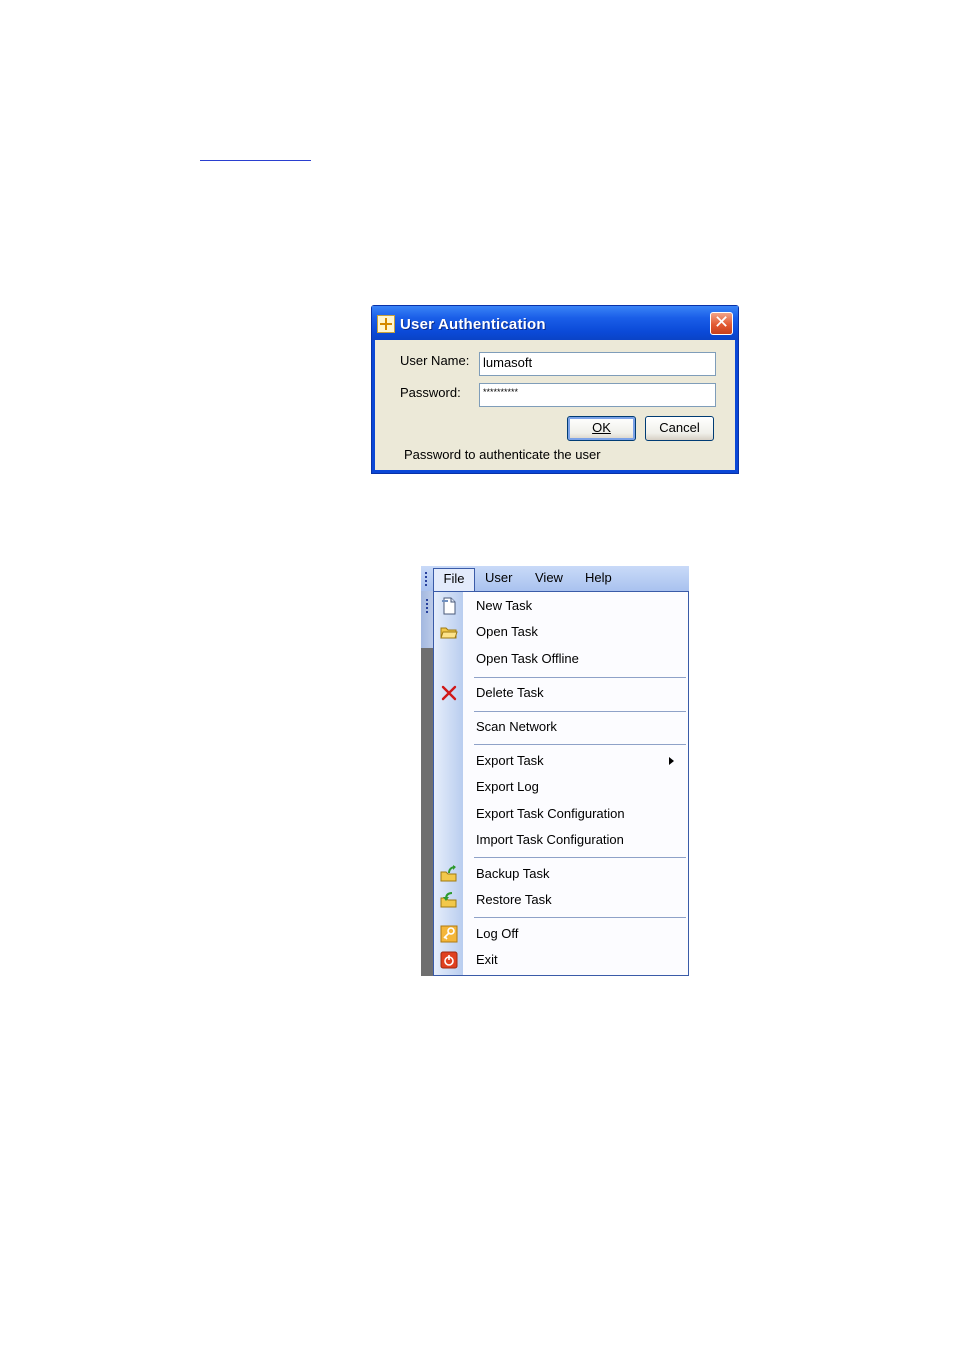 The height and width of the screenshot is (1350, 954). I want to click on menu-item-open-task: Open Task, so click(561, 632).